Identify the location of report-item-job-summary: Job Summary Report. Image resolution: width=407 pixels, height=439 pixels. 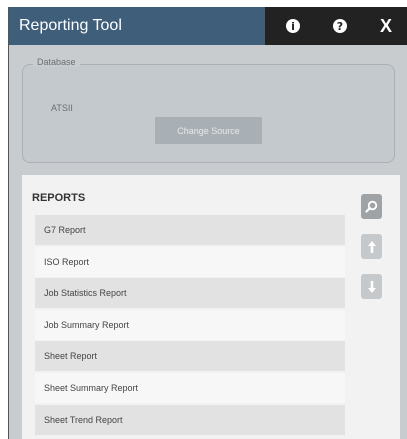
(190, 324).